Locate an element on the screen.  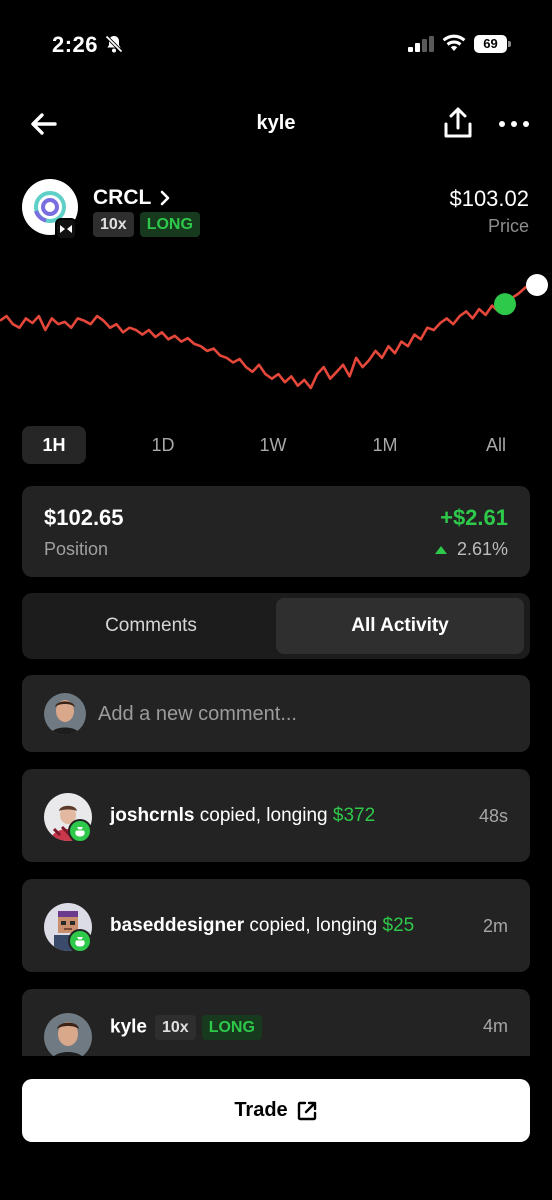
range-tab-1w: 1W is located at coordinates (273, 445).